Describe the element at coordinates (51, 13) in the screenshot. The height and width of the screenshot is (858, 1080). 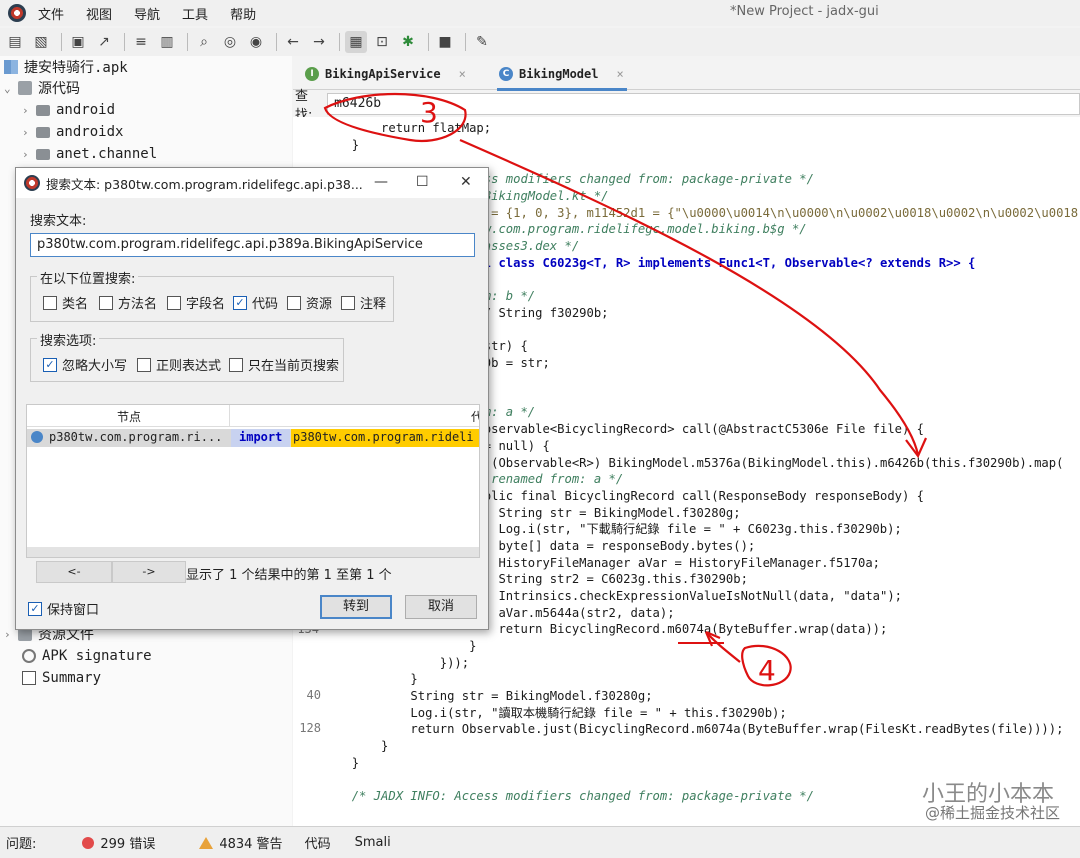
I see `menu-file: 文件` at that location.